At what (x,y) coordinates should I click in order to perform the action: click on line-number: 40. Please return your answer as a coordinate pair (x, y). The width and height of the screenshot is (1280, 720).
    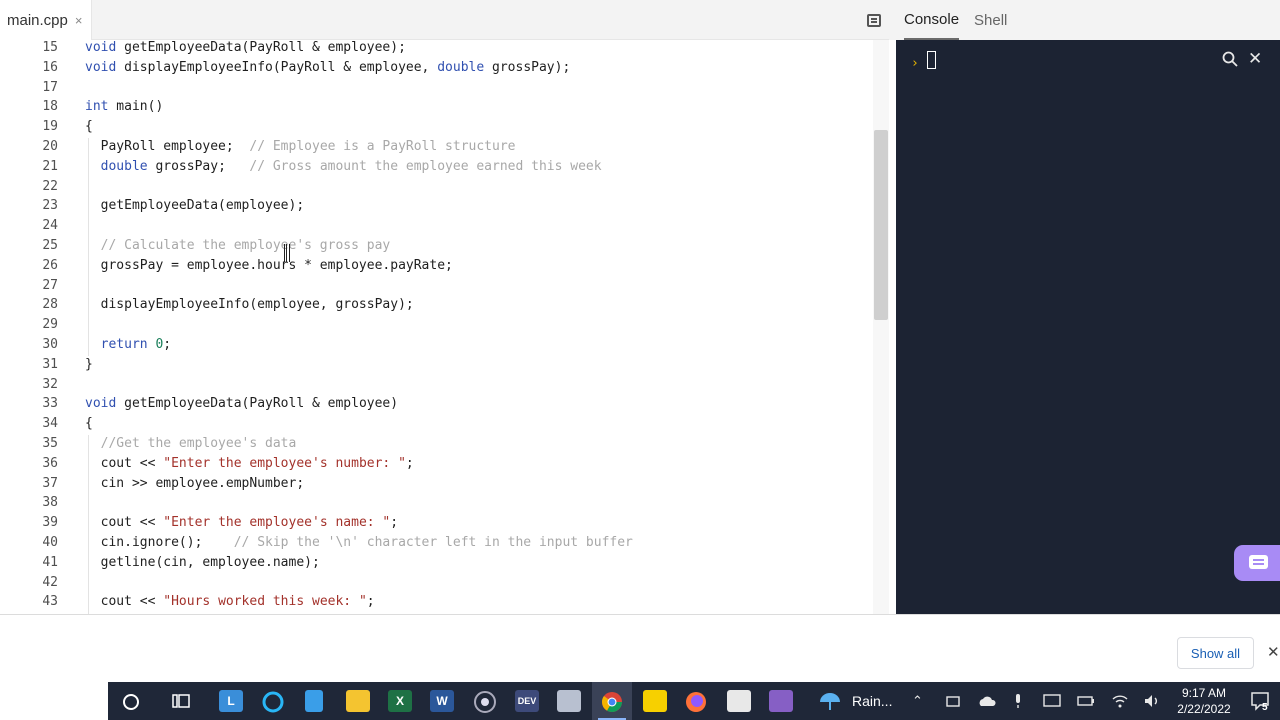
    Looking at the image, I should click on (50, 542).